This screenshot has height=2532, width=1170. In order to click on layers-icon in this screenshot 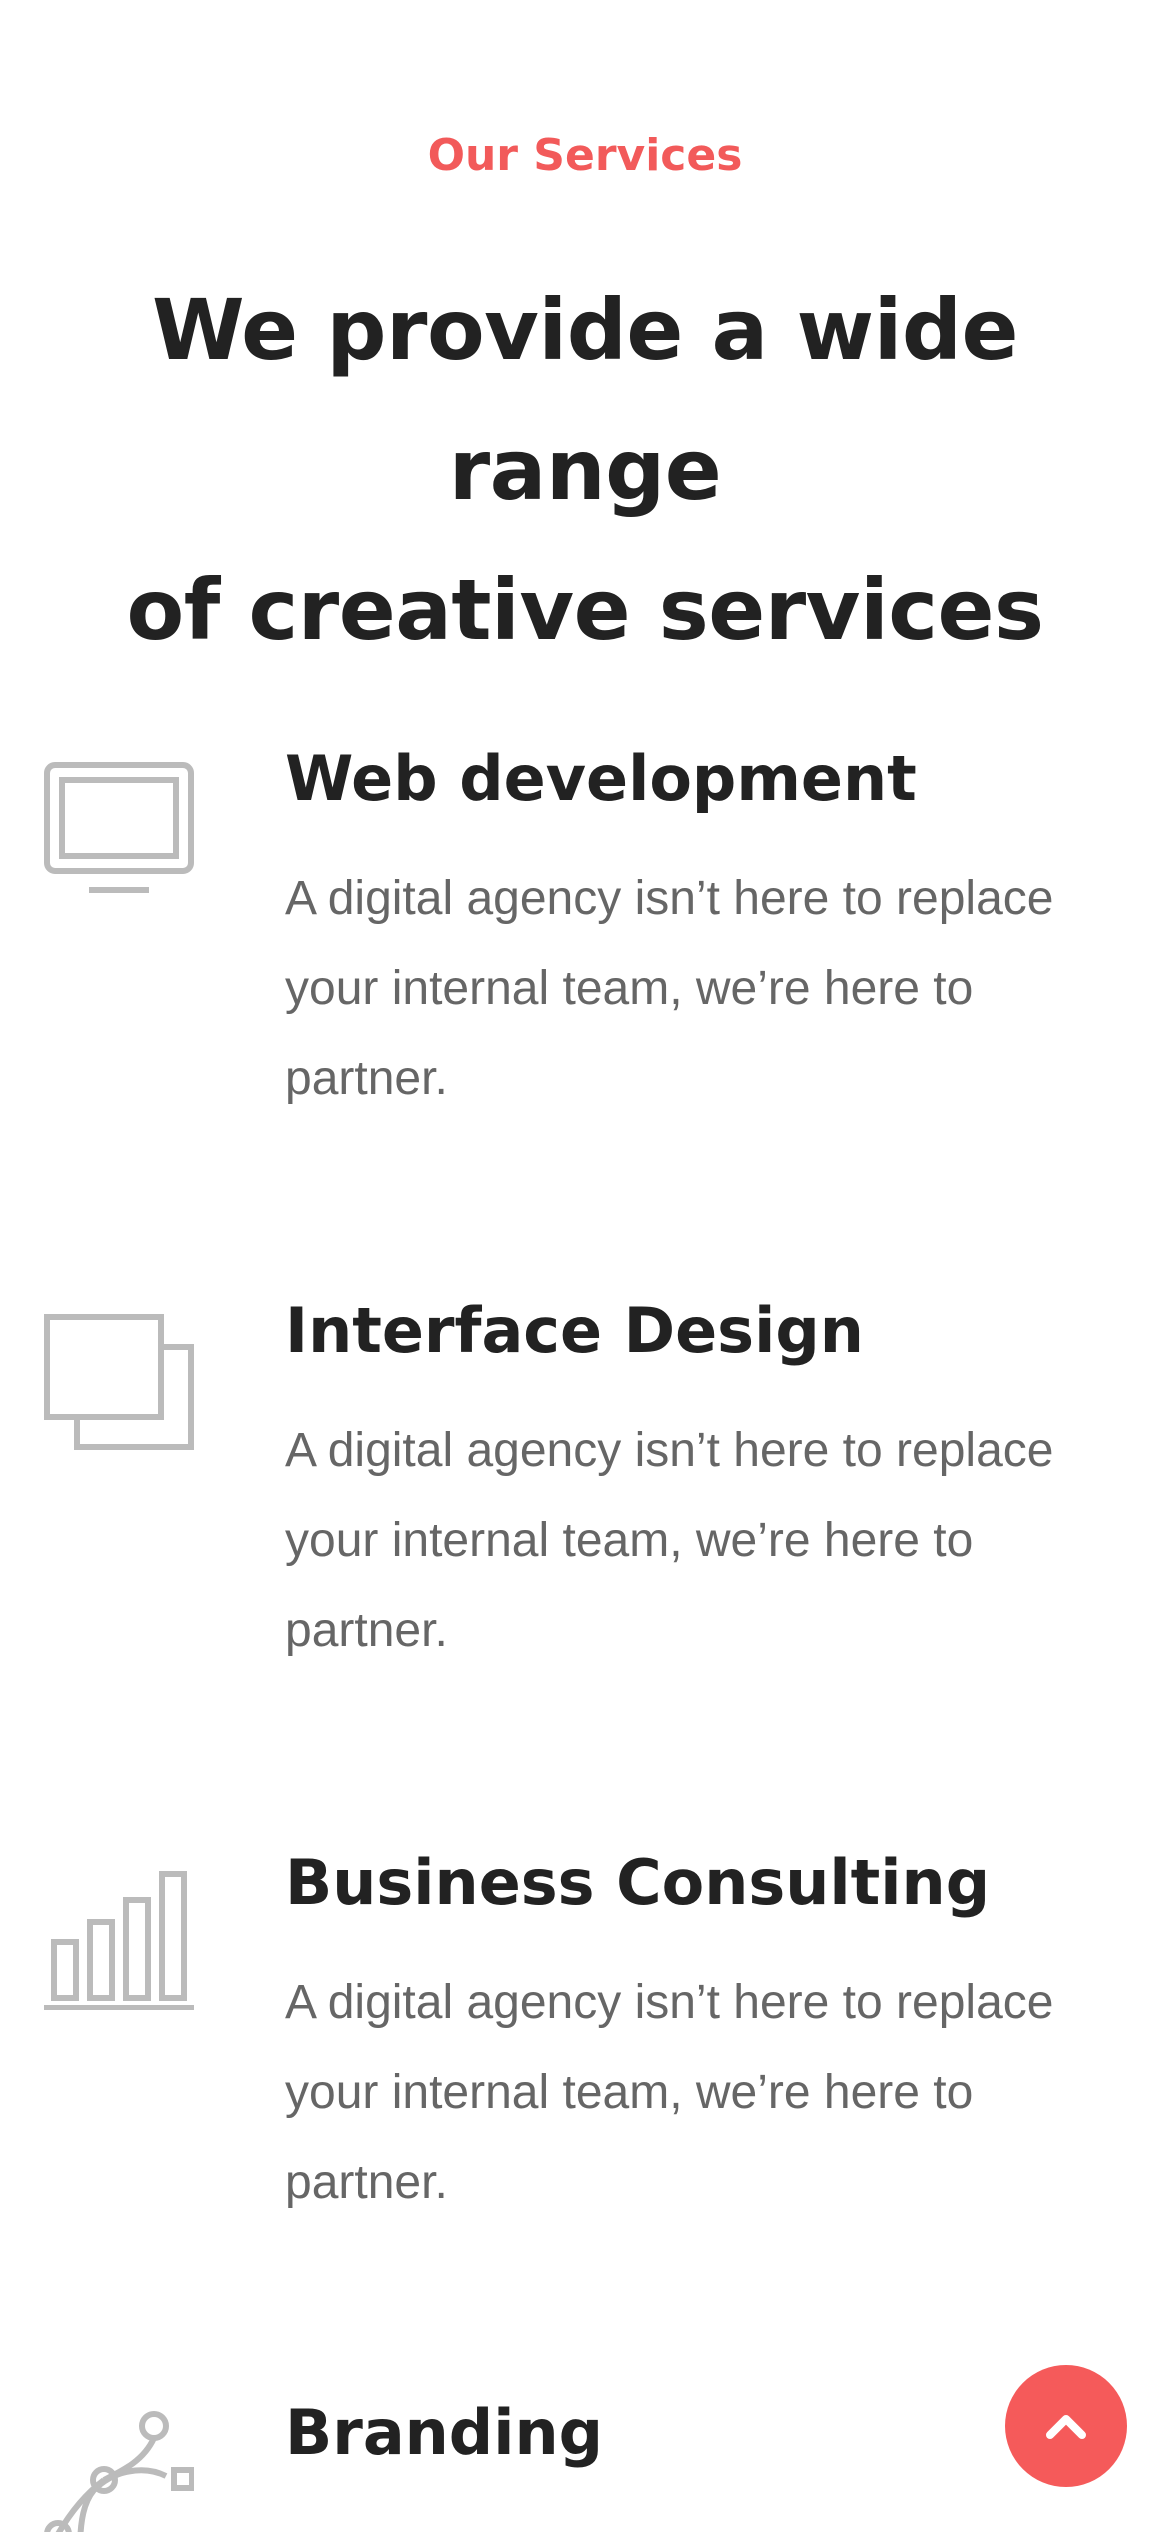, I will do `click(119, 1384)`.